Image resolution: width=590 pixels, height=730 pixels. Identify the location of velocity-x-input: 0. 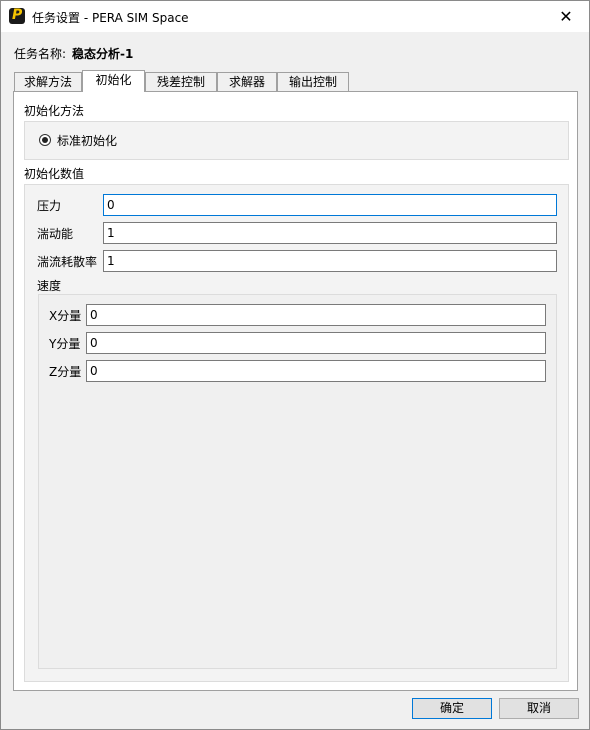
(316, 315).